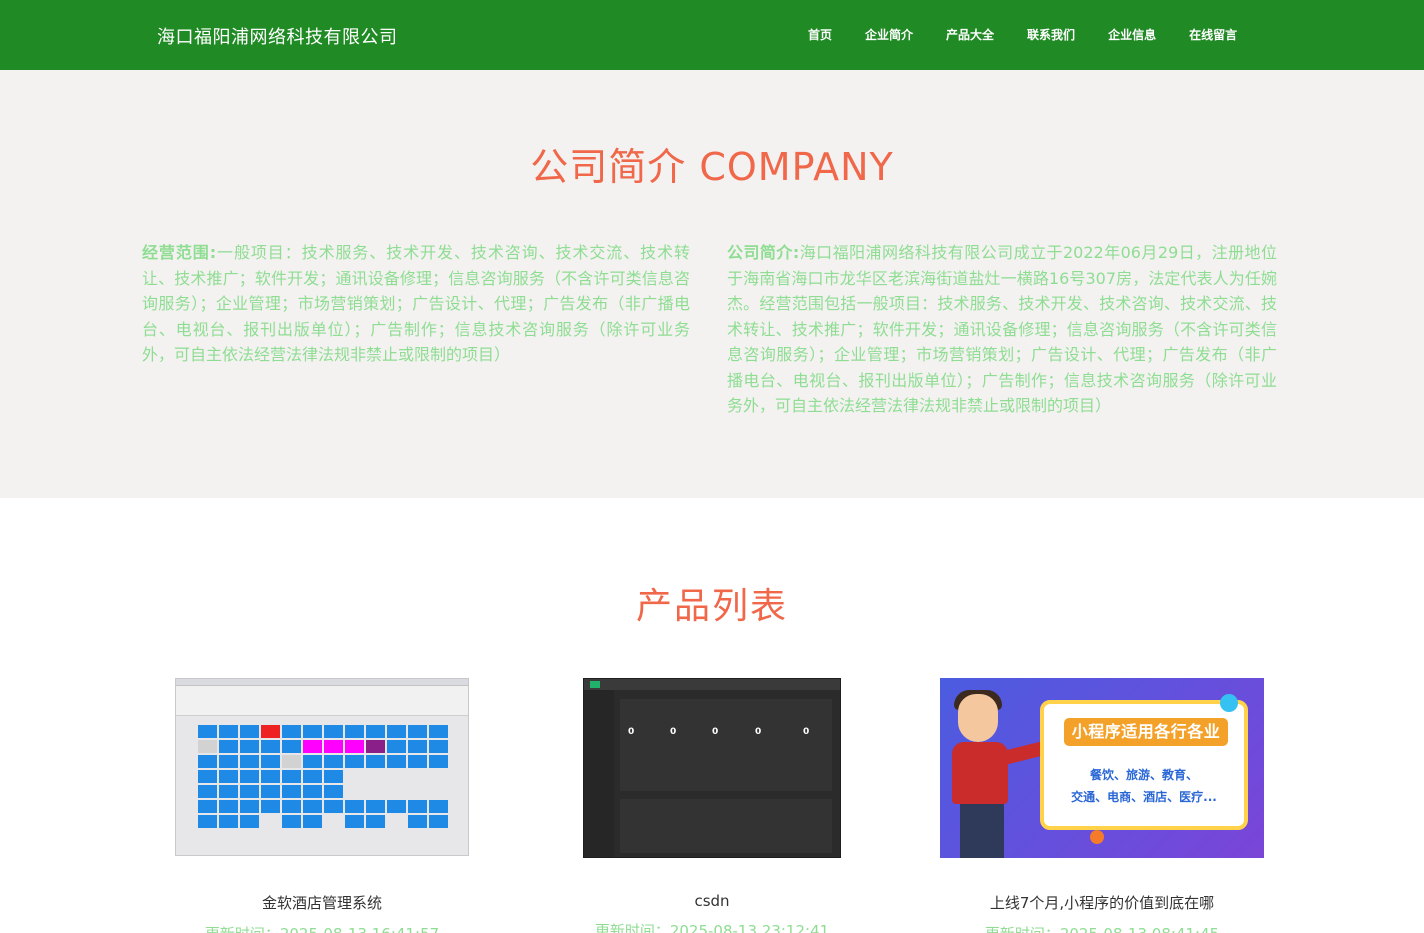  I want to click on nav-company-intro: 企业简介, so click(889, 34).